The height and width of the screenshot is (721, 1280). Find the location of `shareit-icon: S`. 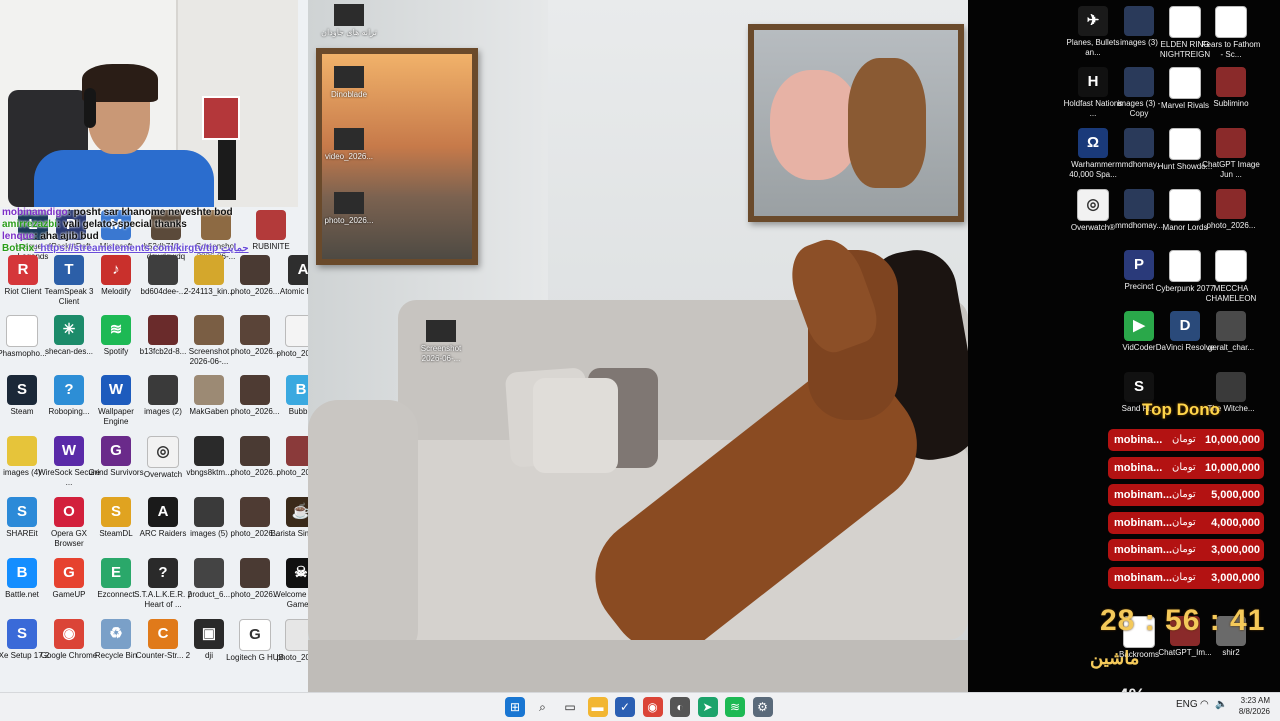

shareit-icon: S is located at coordinates (22, 512).